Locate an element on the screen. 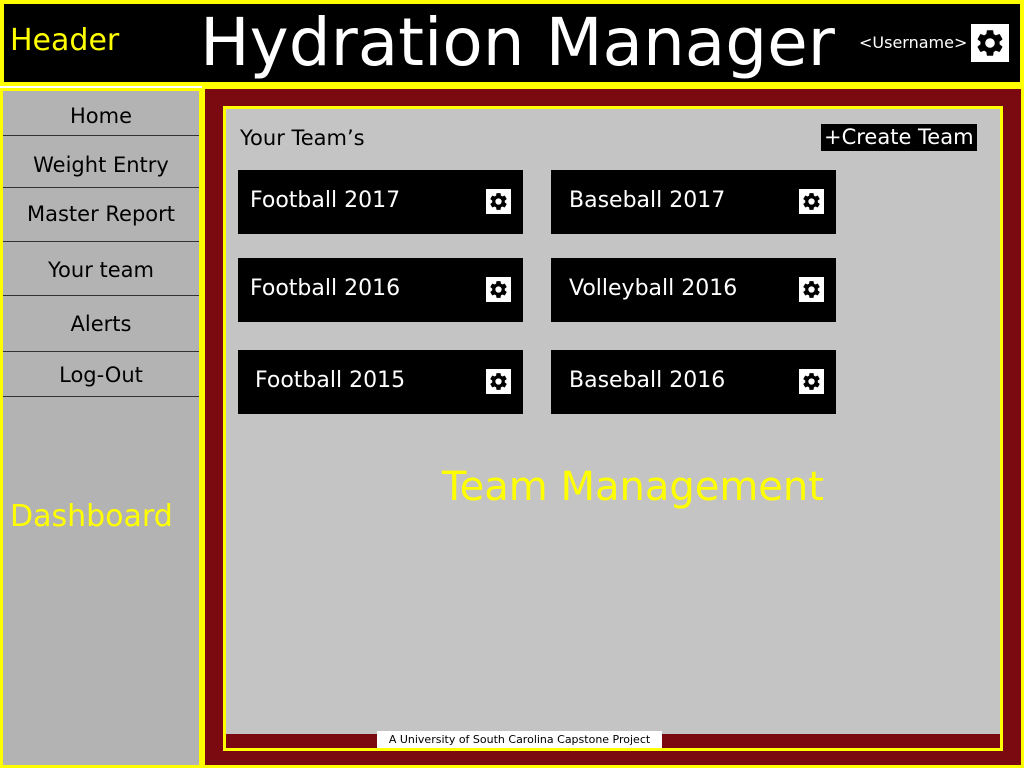  team-card: Baseball 2017 is located at coordinates (693, 202).